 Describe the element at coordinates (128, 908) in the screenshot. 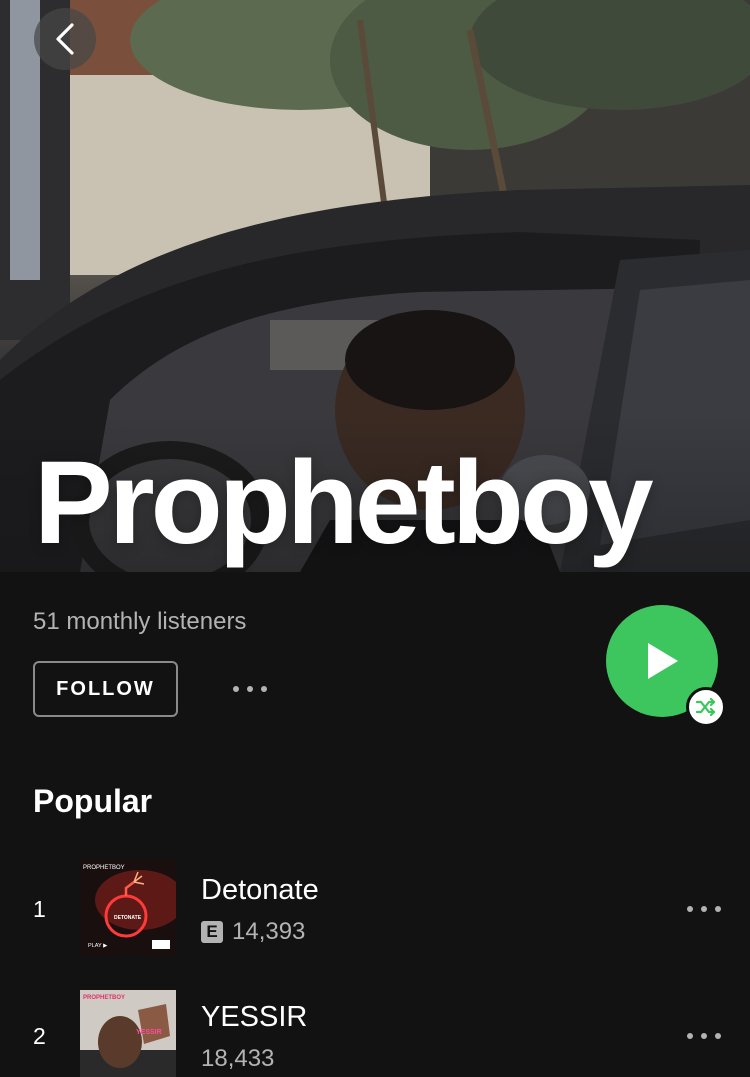

I see `track-cover: PROPHETBOY DETONATE PLAY ▶` at that location.